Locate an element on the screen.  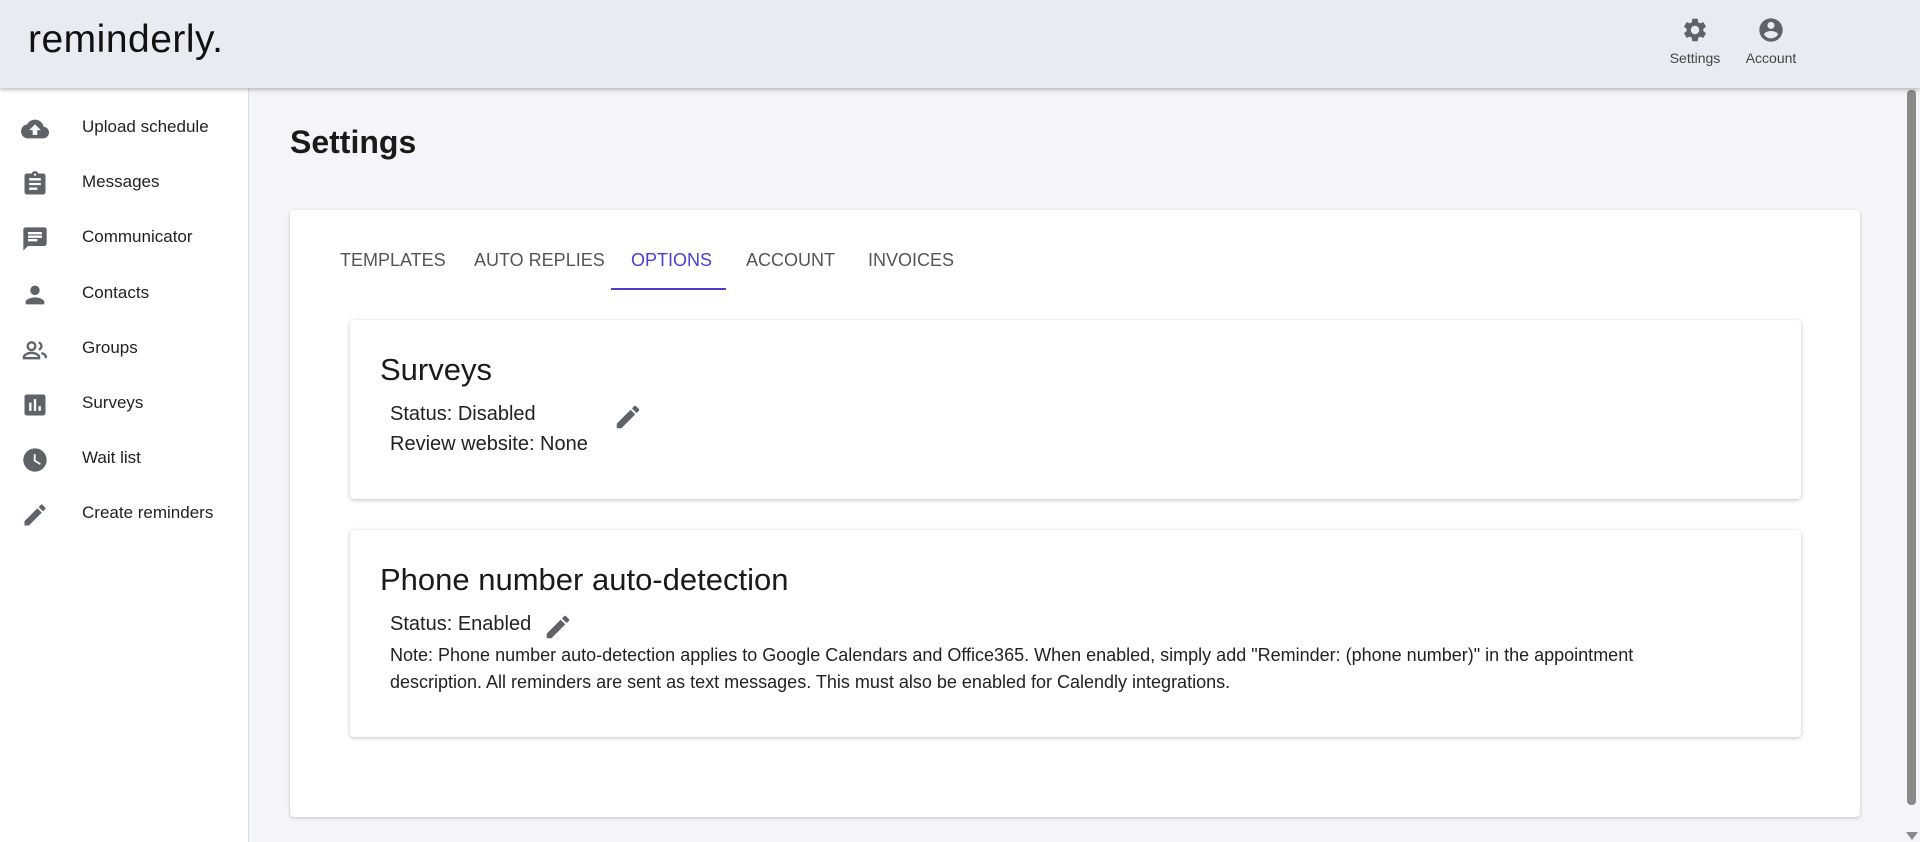
sidebar-item-label: Upload schedule is located at coordinates (145, 126).